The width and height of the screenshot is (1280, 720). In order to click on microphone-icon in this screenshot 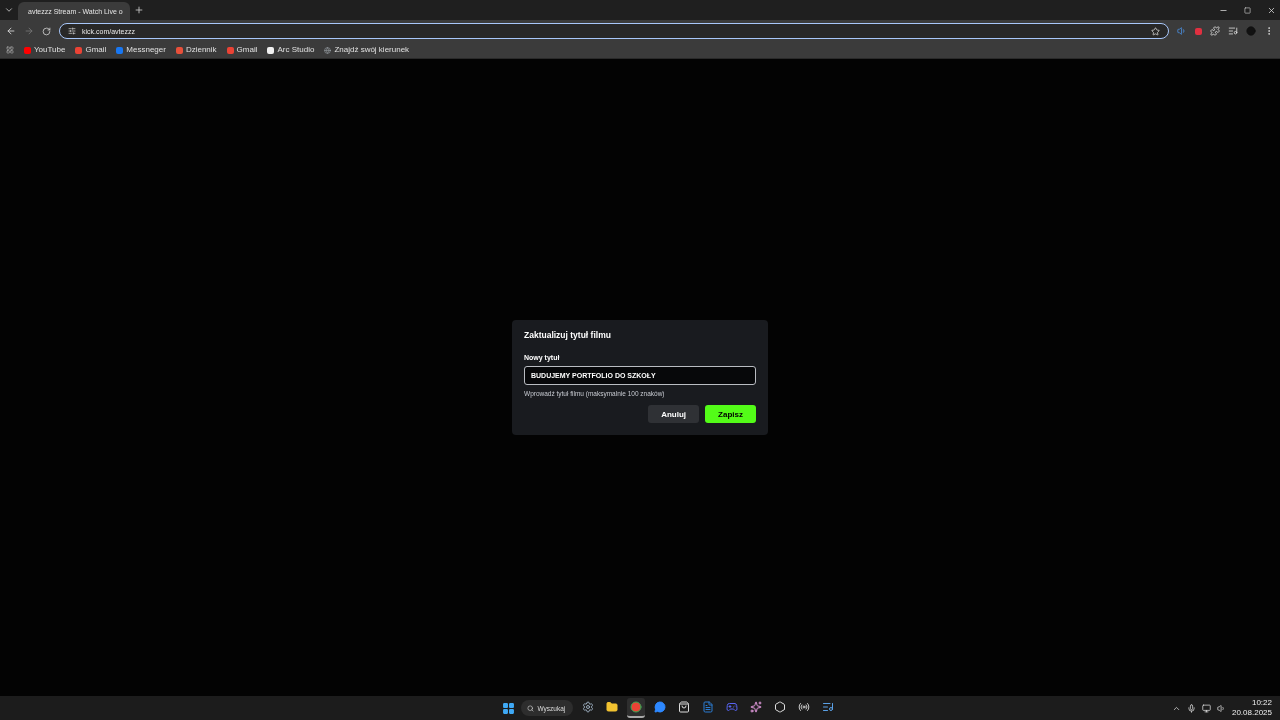, I will do `click(1191, 708)`.